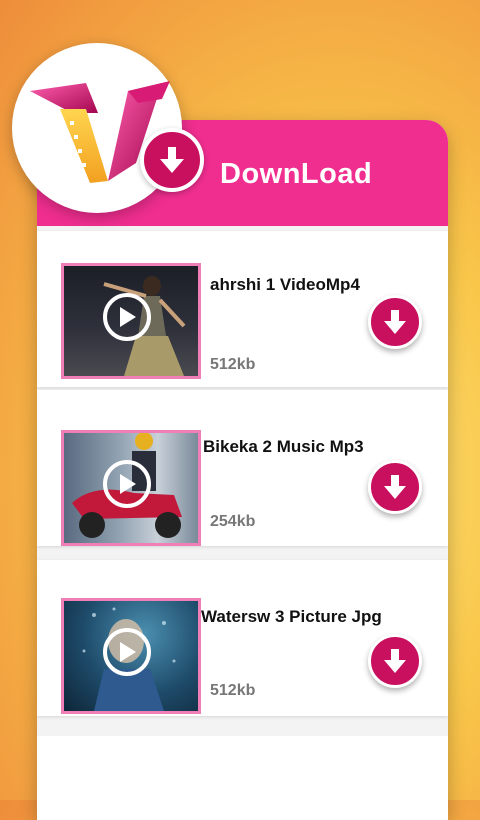 The height and width of the screenshot is (820, 480). I want to click on underwater-person-image, so click(131, 656).